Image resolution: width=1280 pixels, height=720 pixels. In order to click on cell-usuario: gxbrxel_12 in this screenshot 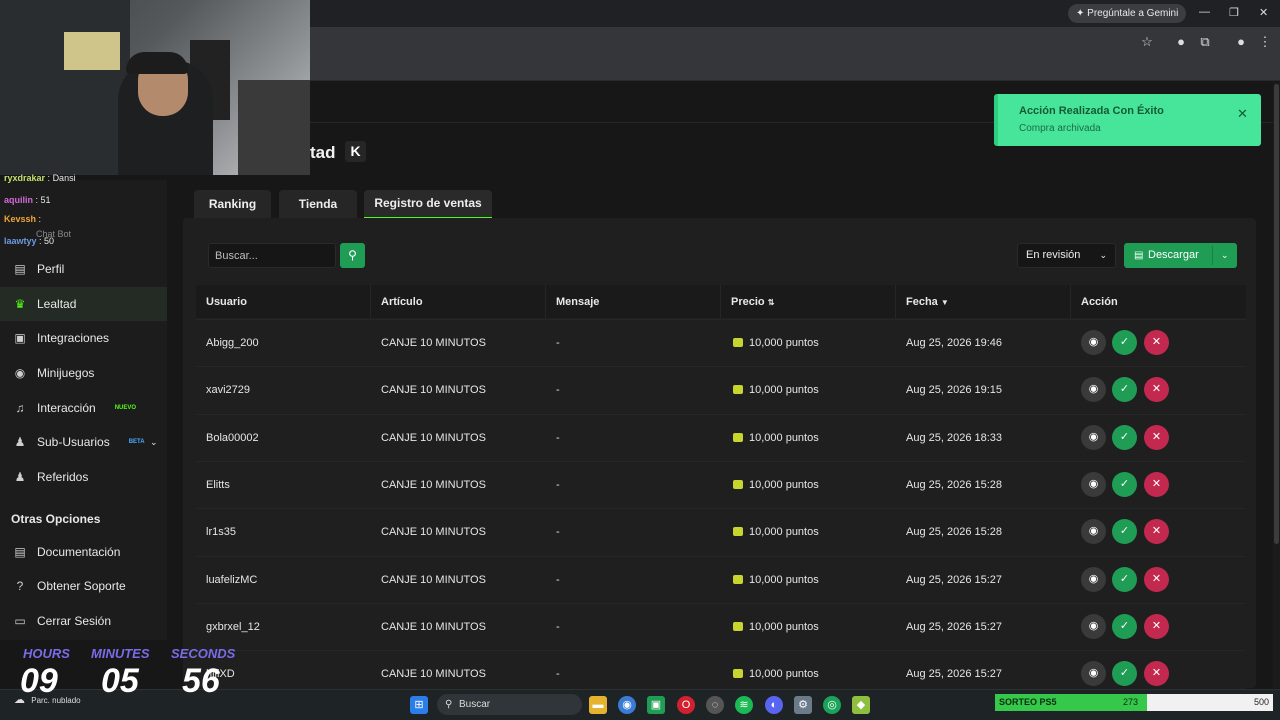, I will do `click(233, 627)`.